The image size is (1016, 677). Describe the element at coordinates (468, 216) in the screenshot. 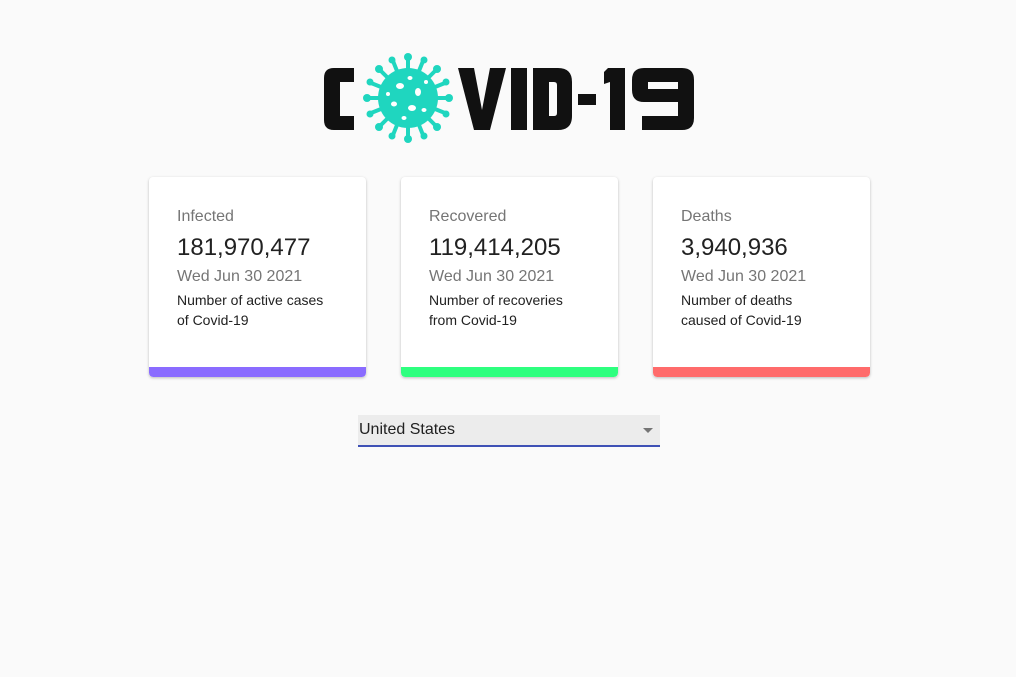

I see `card-title: Recovered` at that location.